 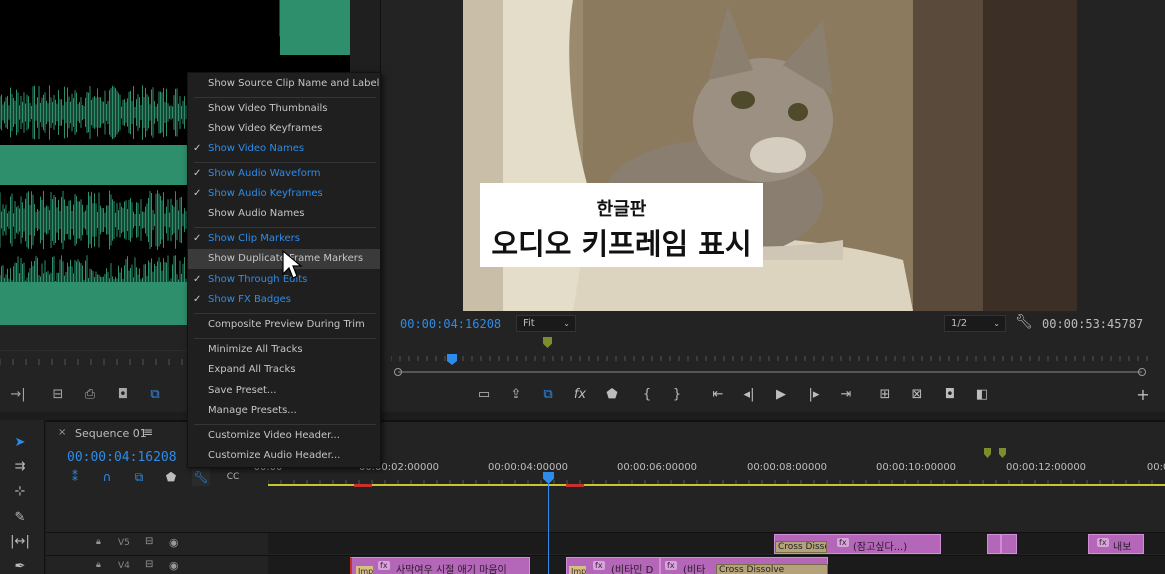 I want to click on program-zoom-scrollbar, so click(x=770, y=372).